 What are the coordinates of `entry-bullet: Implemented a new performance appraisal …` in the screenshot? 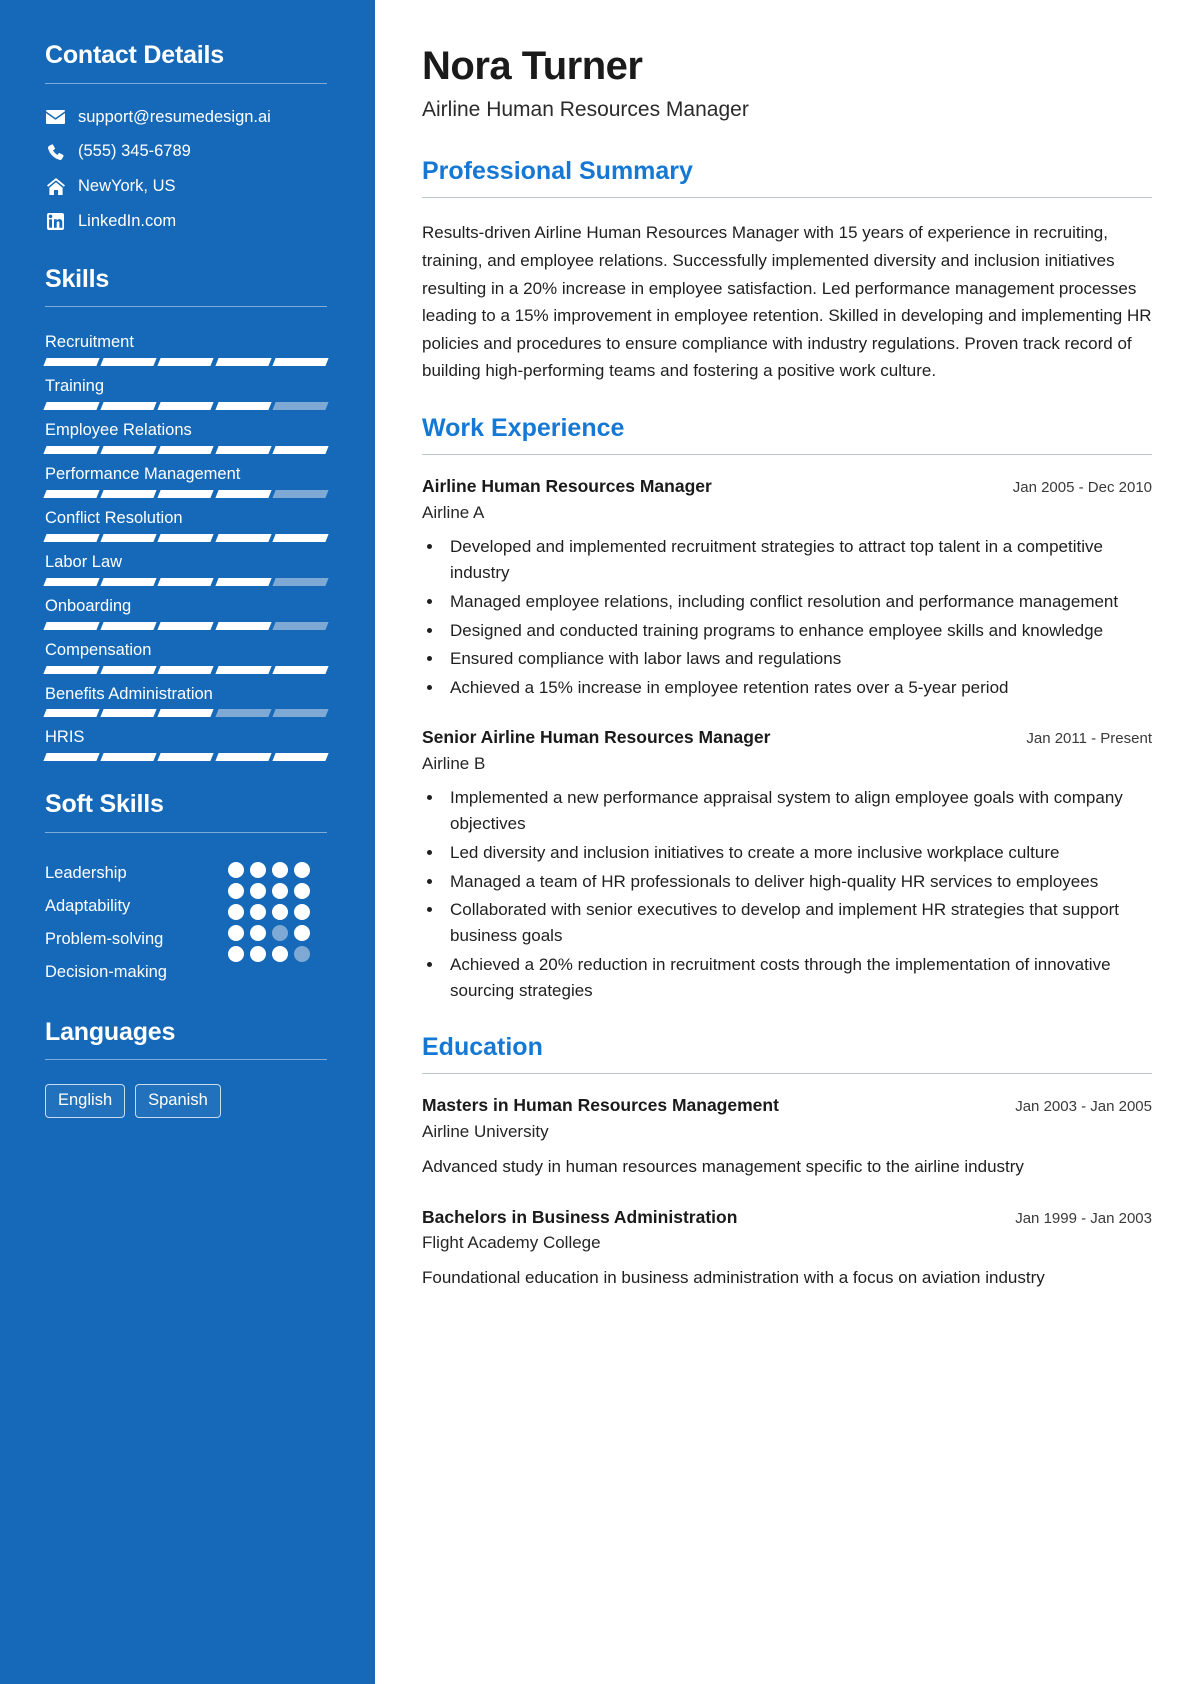 It's located at (798, 811).